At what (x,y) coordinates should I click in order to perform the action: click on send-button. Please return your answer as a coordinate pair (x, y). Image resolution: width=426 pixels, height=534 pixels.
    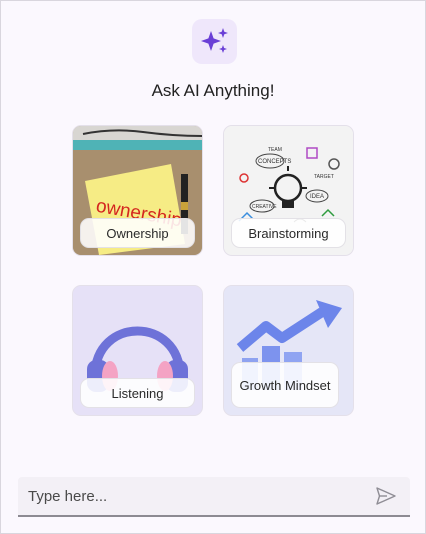
    Looking at the image, I should click on (386, 496).